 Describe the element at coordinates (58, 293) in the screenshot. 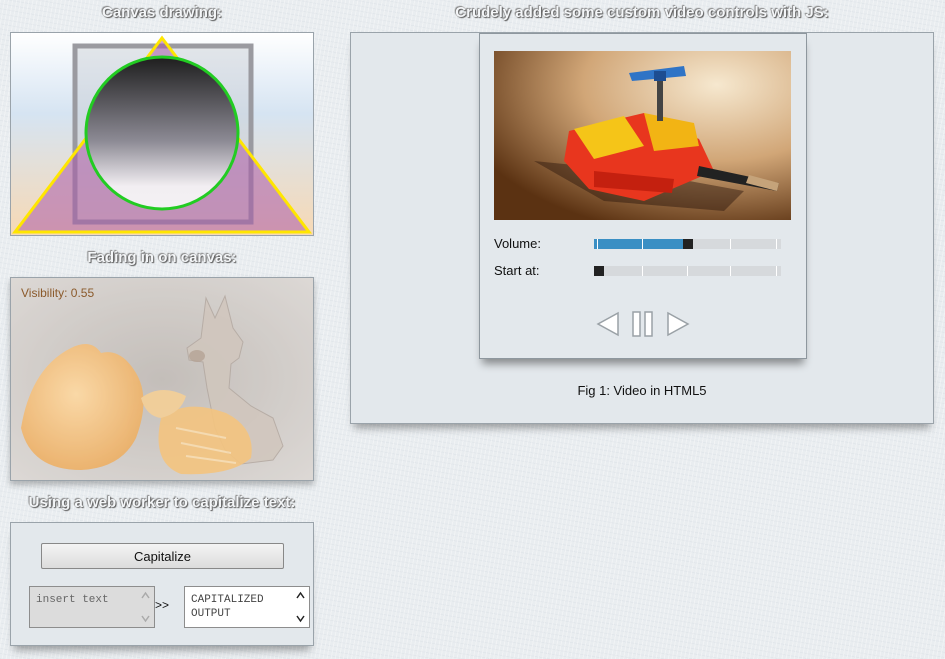

I see `visibility-label: Visibility: 0.55` at that location.